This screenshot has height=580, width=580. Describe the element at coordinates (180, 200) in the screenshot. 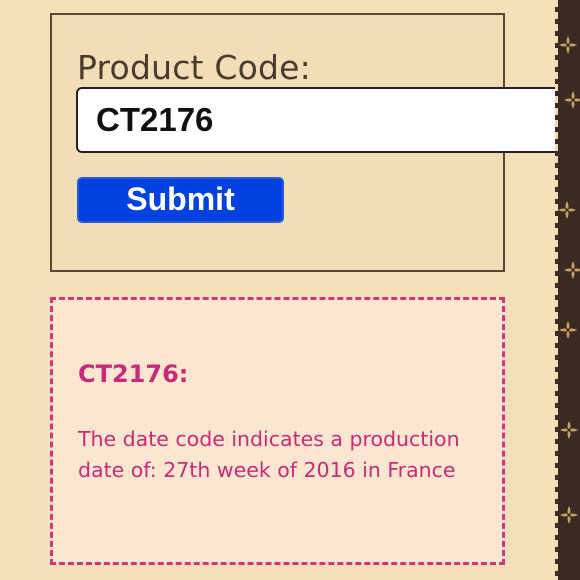

I see `submit-button: Submit` at that location.